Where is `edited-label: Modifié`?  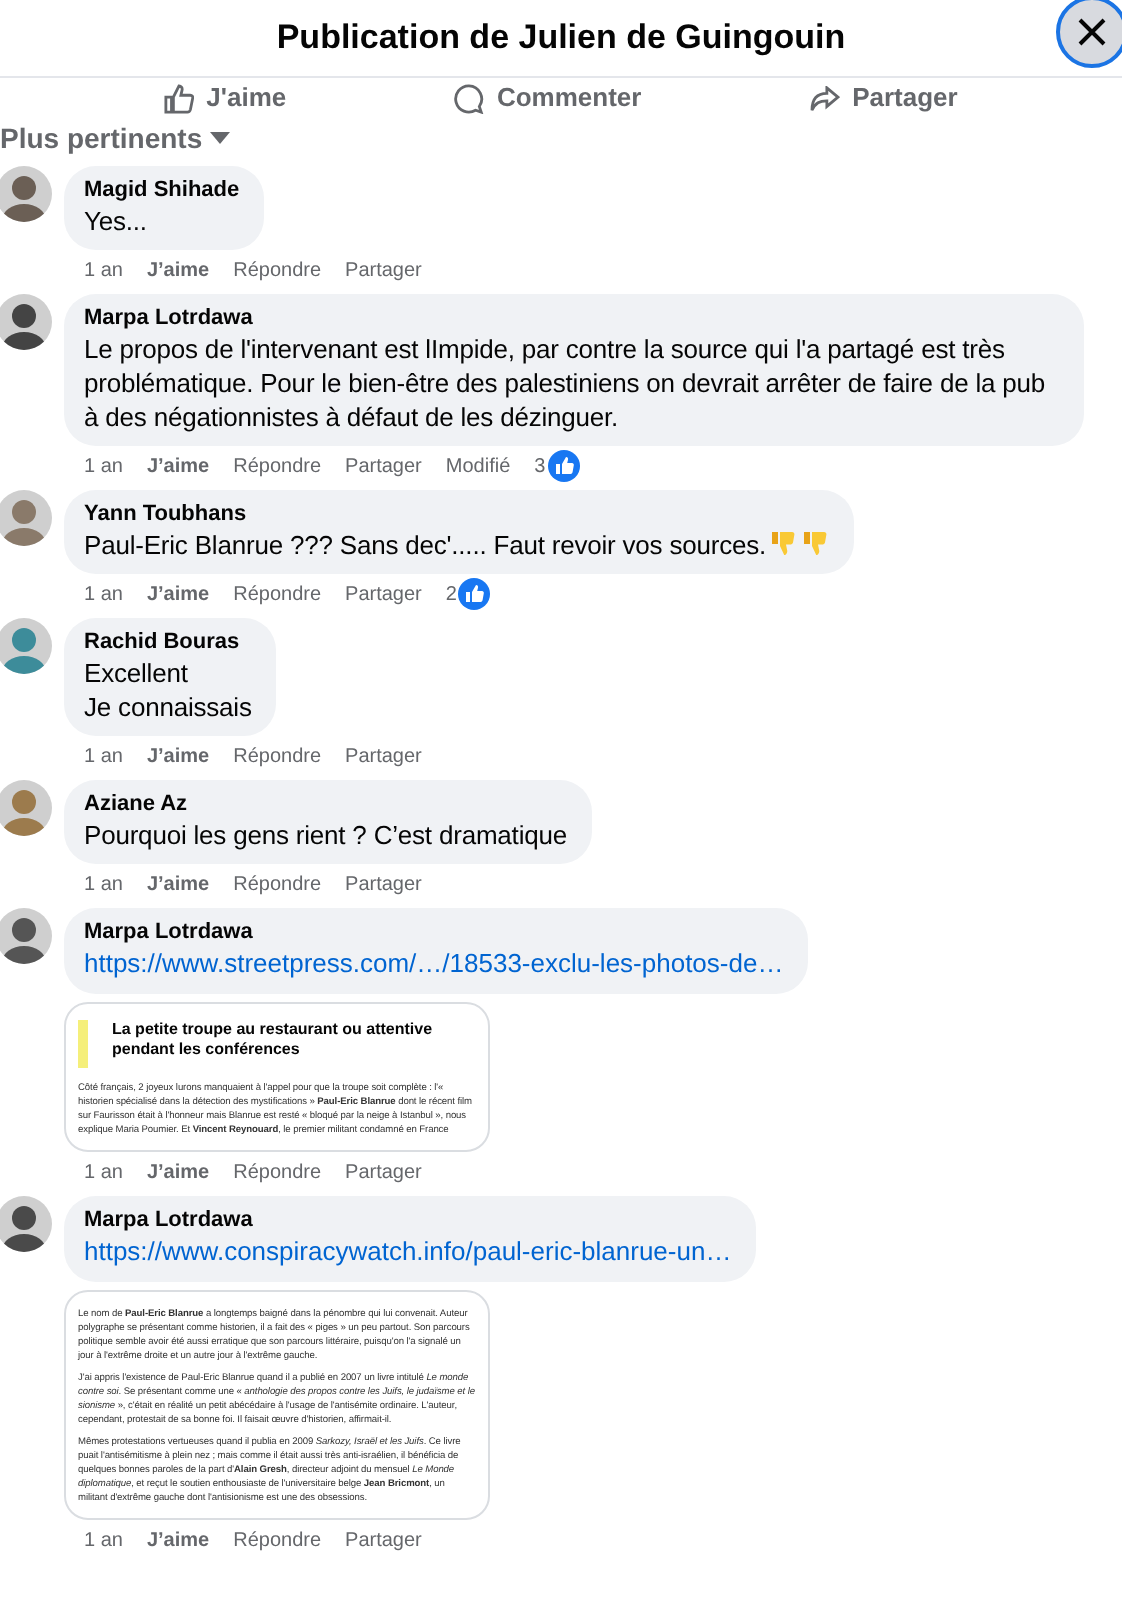
edited-label: Modifié is located at coordinates (478, 466).